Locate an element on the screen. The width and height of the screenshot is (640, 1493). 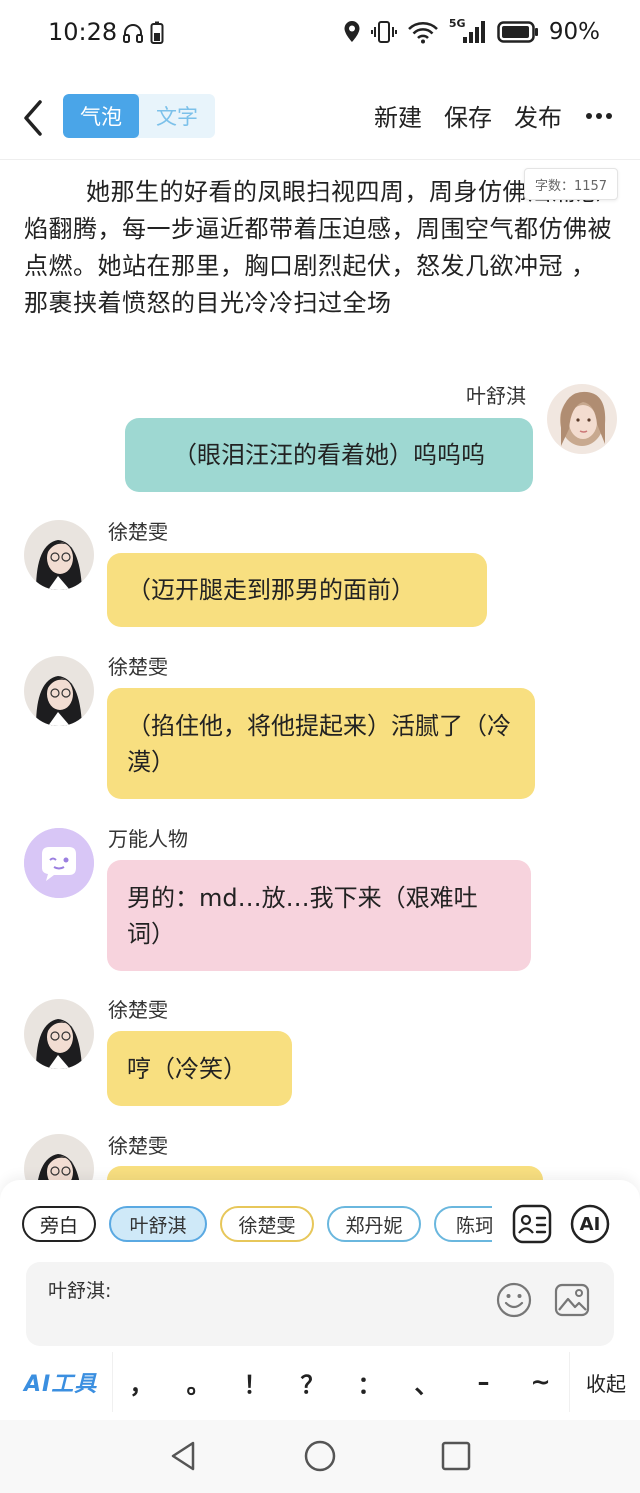
punct-colon: ： is located at coordinates (370, 1382).